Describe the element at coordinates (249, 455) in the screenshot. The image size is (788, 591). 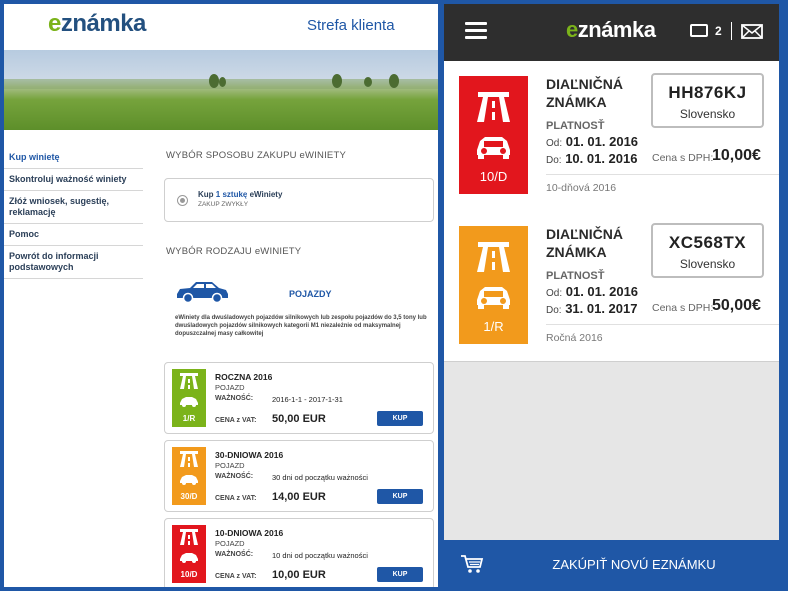
I see `product-name: 30-DNIOWA 2016` at that location.